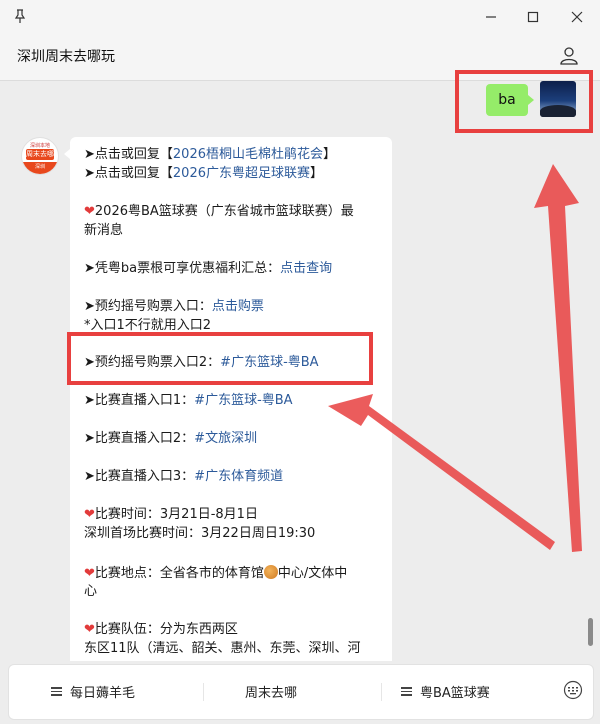 The image size is (600, 724). What do you see at coordinates (577, 17) in the screenshot?
I see `close-icon` at bounding box center [577, 17].